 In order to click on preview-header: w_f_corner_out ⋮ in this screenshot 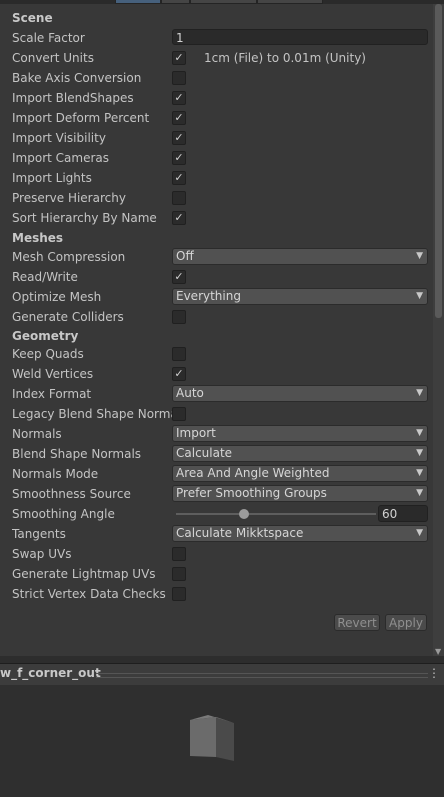, I will do `click(222, 674)`.